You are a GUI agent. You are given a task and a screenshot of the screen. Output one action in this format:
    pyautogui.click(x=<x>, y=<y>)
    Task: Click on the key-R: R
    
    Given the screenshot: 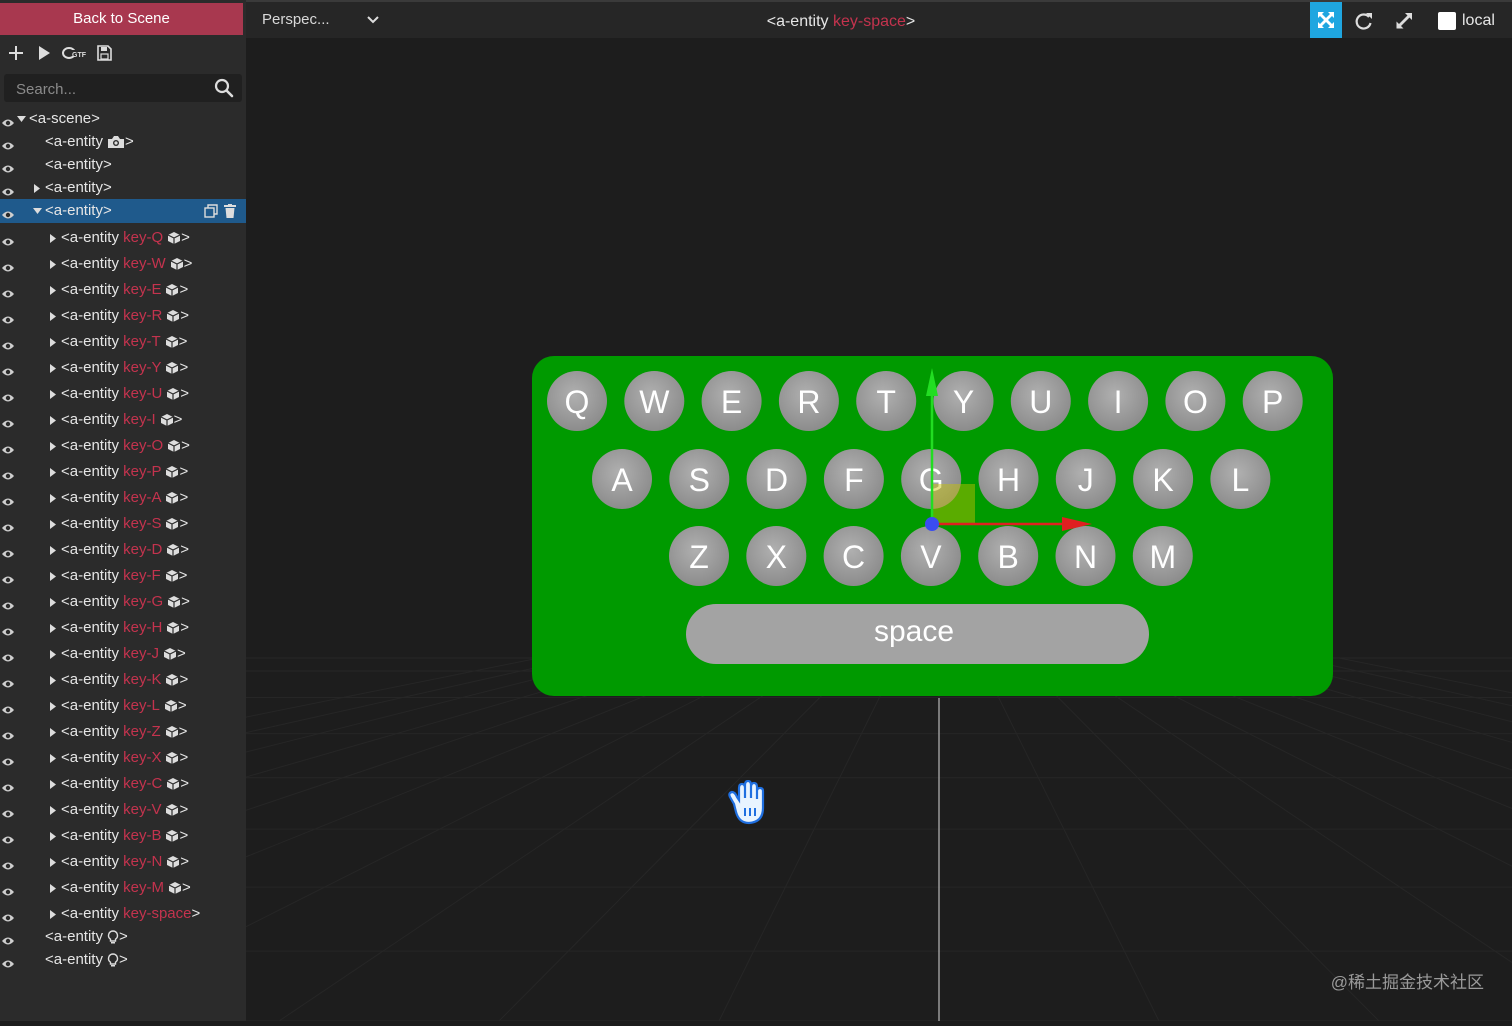 What is the action you would take?
    pyautogui.click(x=808, y=401)
    